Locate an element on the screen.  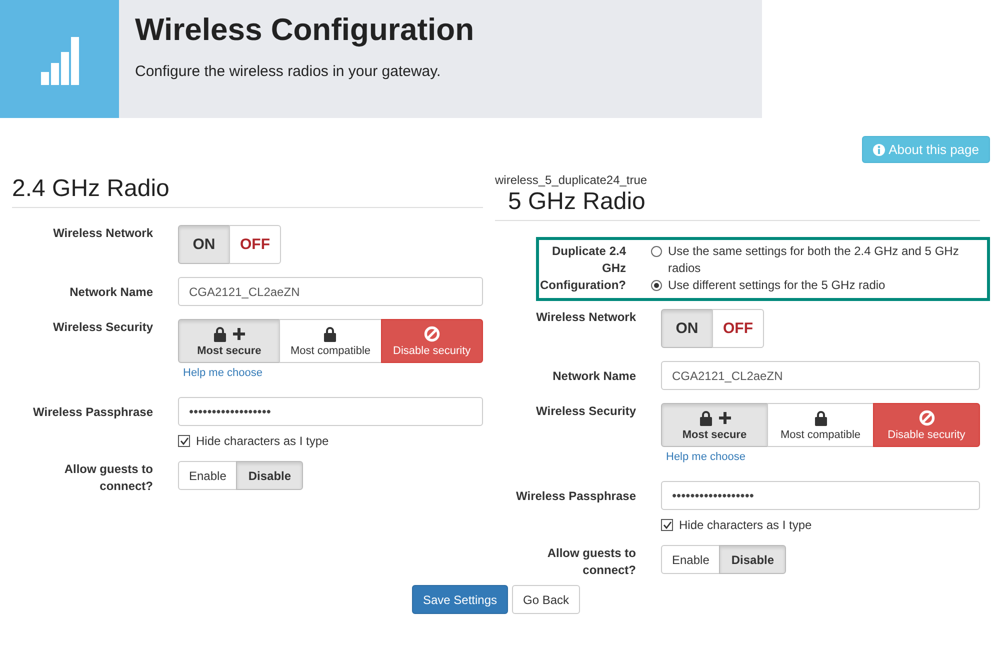
signal-bars-icon is located at coordinates (59, 61).